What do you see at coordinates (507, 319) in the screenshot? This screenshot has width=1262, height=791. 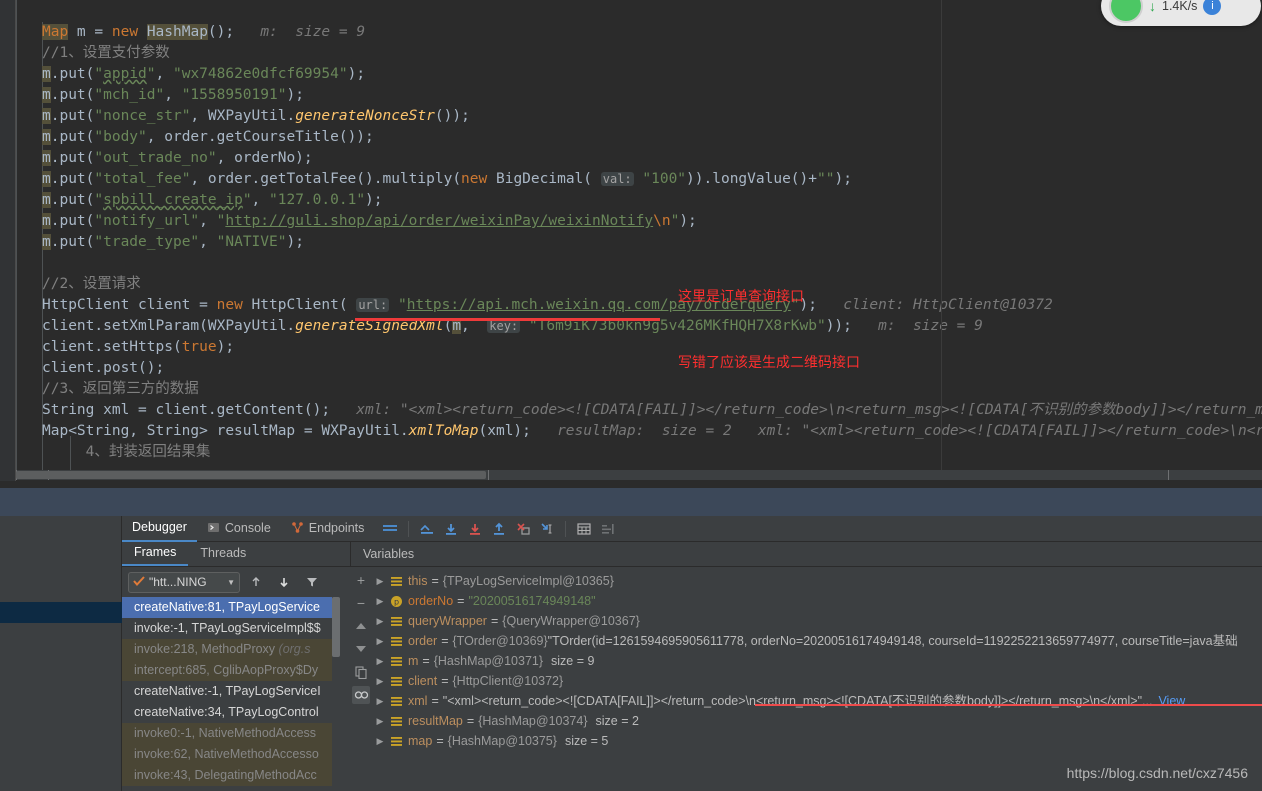 I see `red-underline-url` at bounding box center [507, 319].